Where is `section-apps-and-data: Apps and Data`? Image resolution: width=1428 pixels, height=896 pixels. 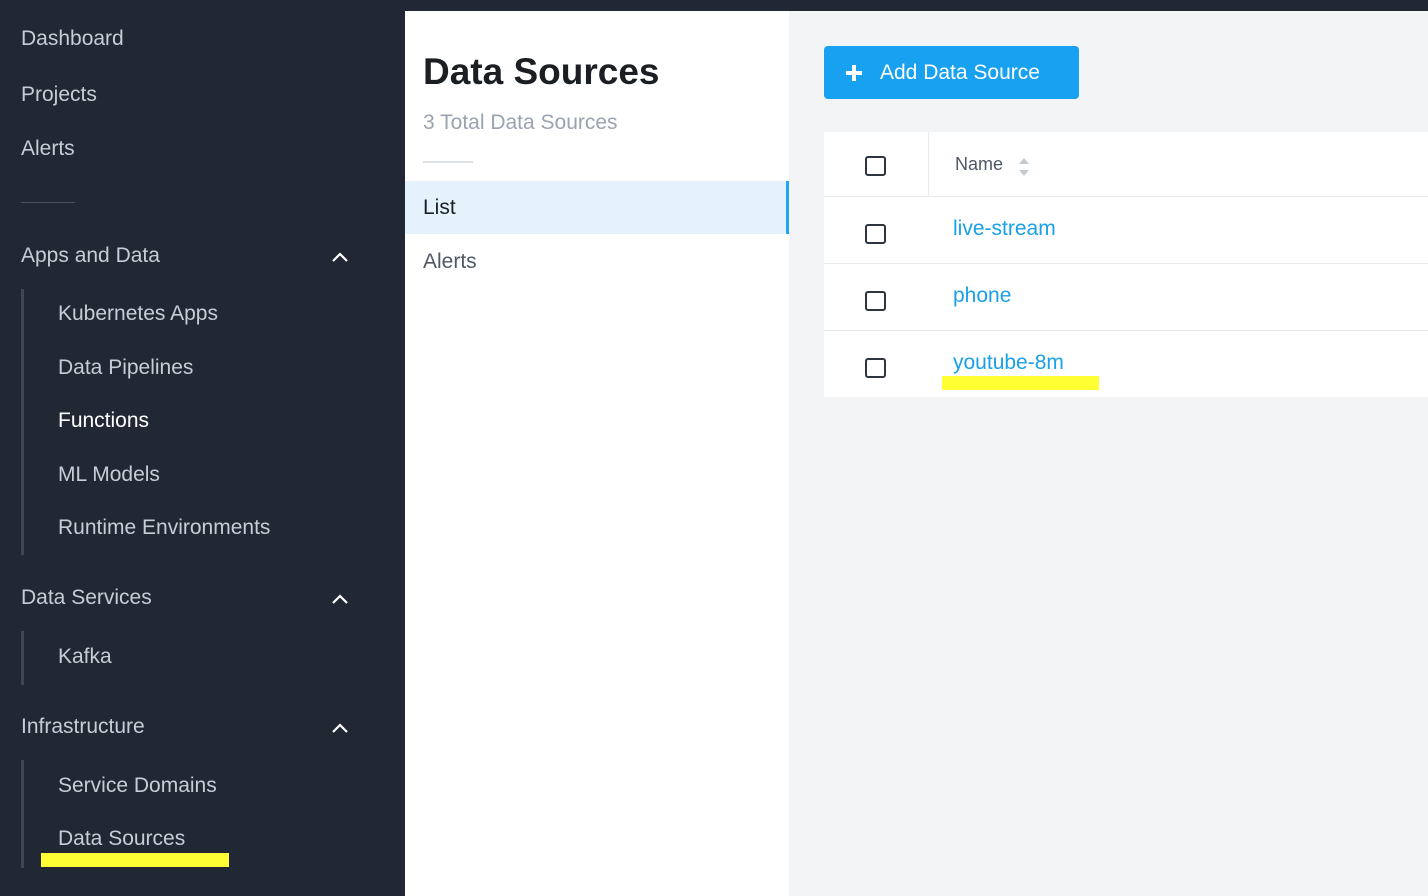 section-apps-and-data: Apps and Data is located at coordinates (186, 259).